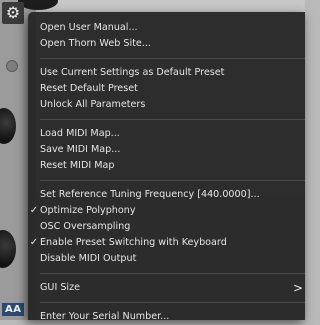 This screenshot has height=325, width=320. I want to click on gear-icon: ⚙, so click(13, 13).